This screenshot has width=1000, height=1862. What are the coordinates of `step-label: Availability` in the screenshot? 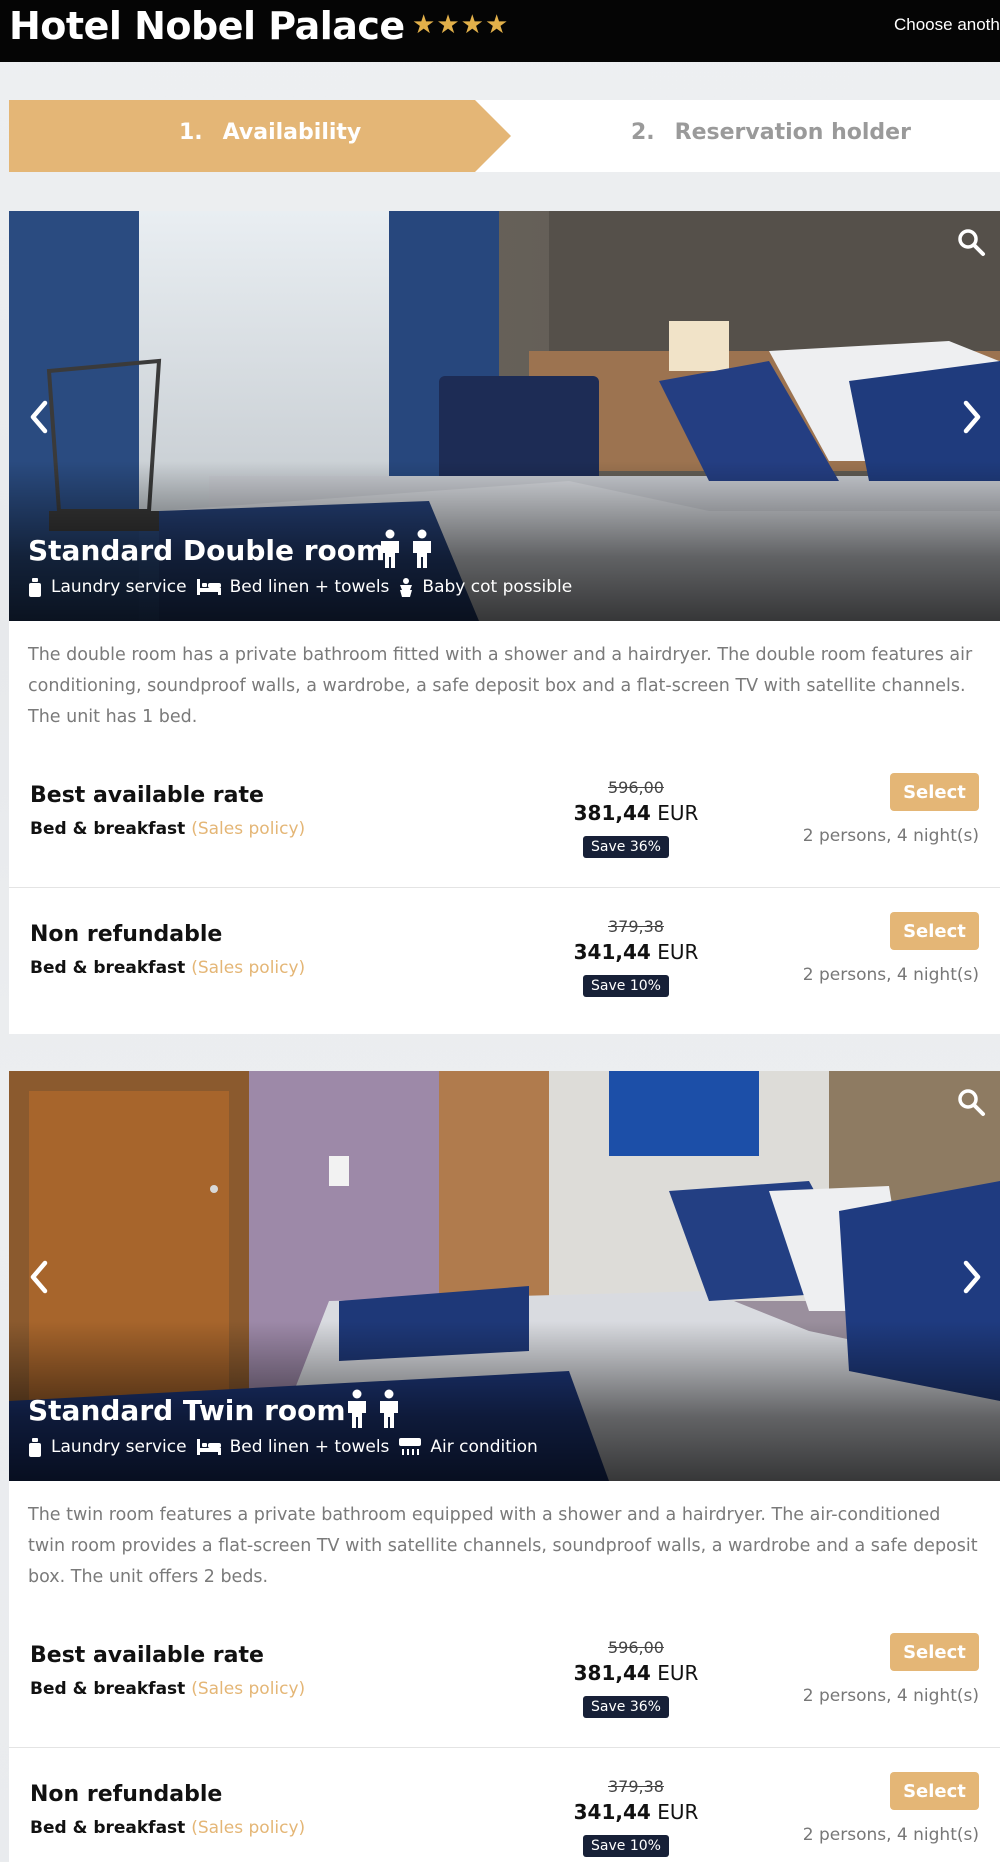 It's located at (292, 132).